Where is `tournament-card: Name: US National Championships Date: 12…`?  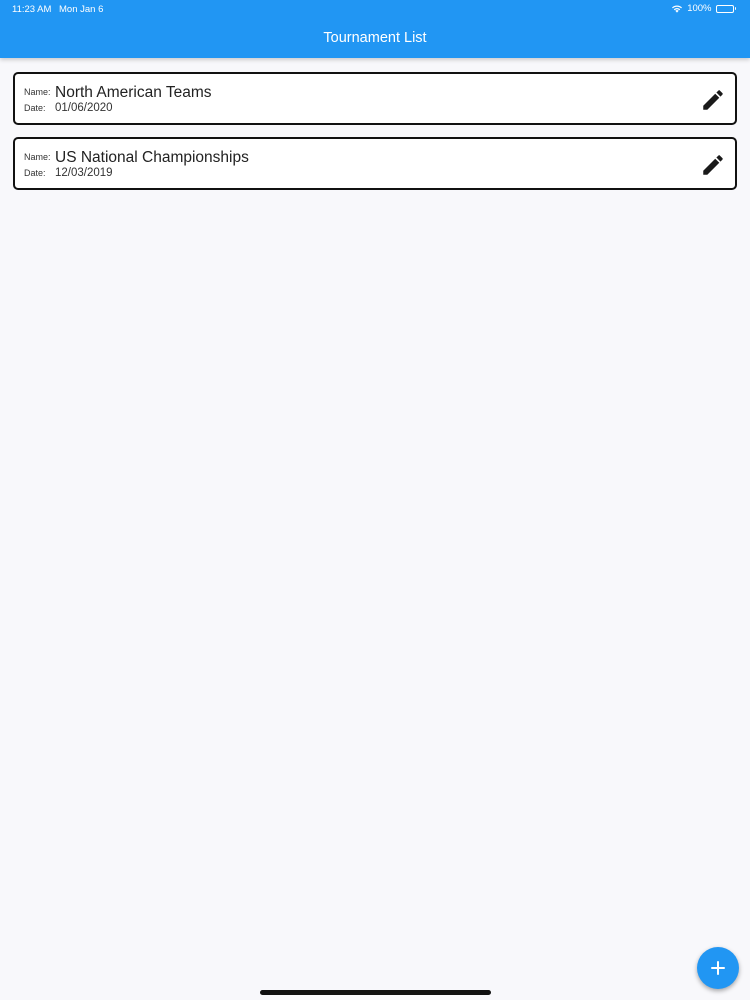
tournament-card: Name: US National Championships Date: 12… is located at coordinates (375, 163).